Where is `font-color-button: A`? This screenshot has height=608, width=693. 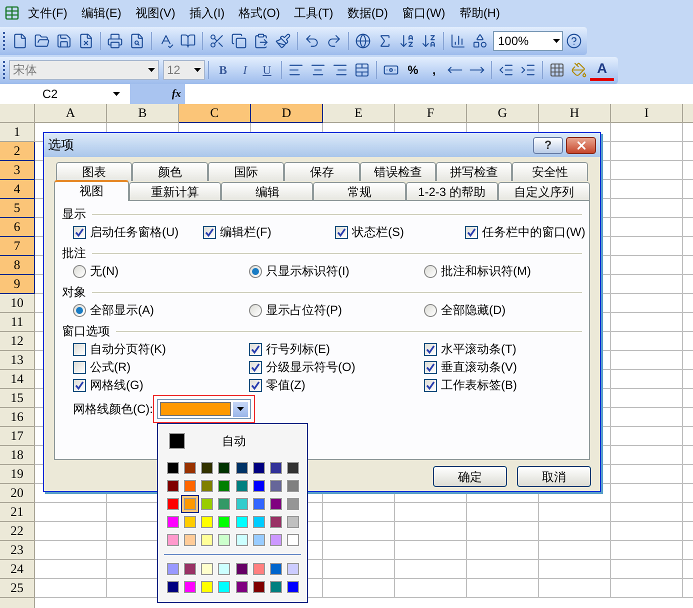
font-color-button: A is located at coordinates (602, 70).